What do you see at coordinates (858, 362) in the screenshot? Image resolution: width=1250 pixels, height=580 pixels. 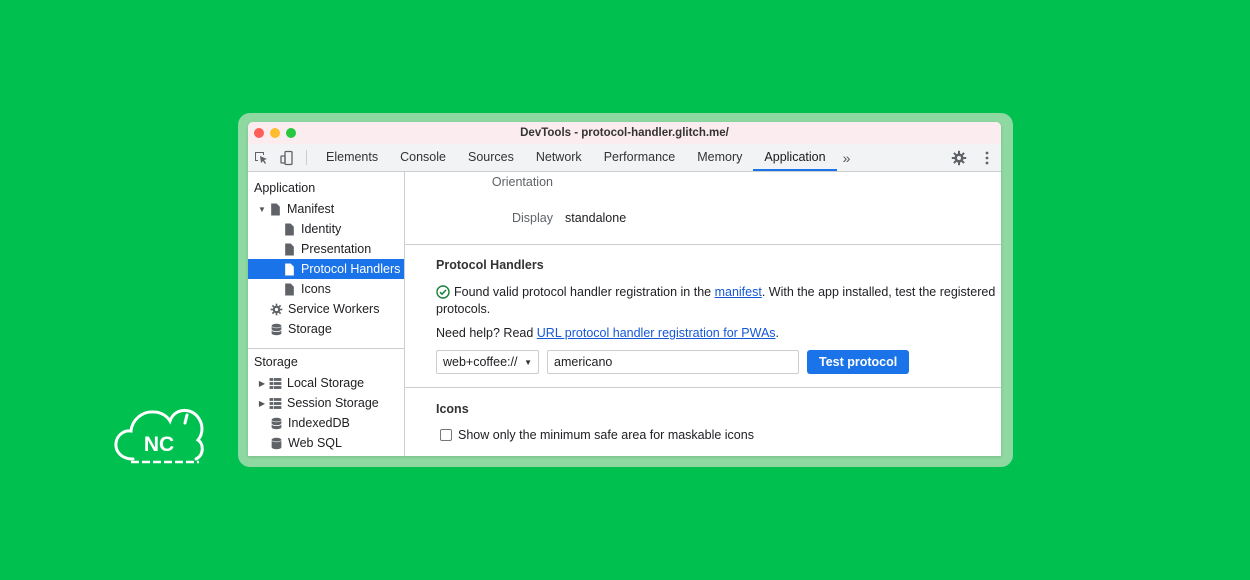 I see `test-protocol-button: Test protocol` at bounding box center [858, 362].